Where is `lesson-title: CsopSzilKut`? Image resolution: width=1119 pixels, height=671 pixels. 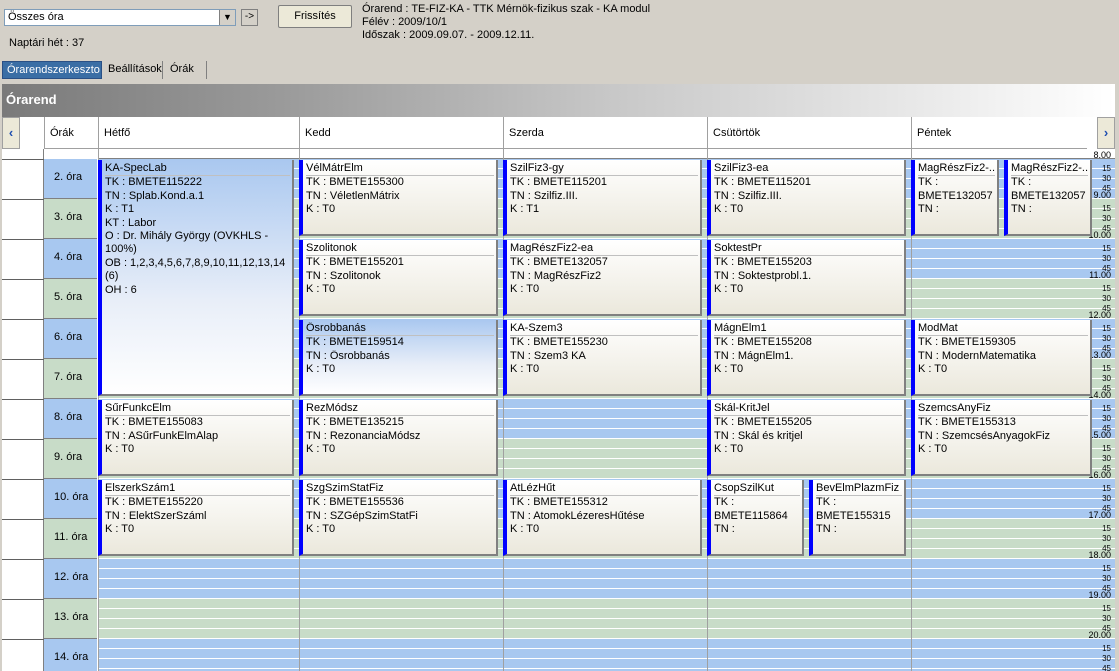
lesson-title: CsopSzilKut is located at coordinates (757, 489).